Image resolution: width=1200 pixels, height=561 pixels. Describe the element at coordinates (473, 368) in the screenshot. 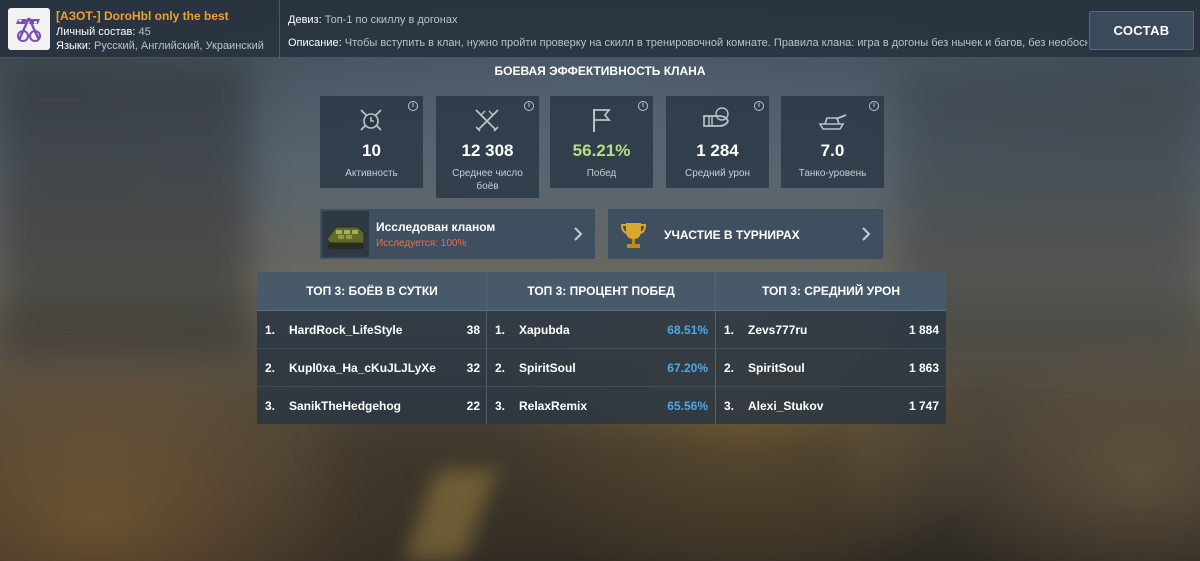

I see `player-value: 32` at that location.